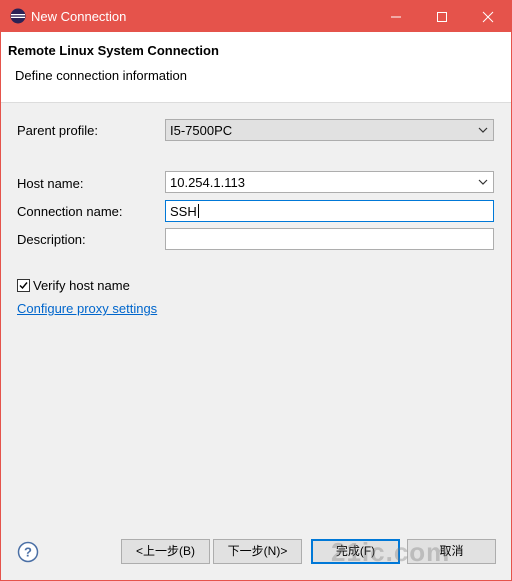 Image resolution: width=512 pixels, height=581 pixels. Describe the element at coordinates (198, 211) in the screenshot. I see `text-caret` at that location.